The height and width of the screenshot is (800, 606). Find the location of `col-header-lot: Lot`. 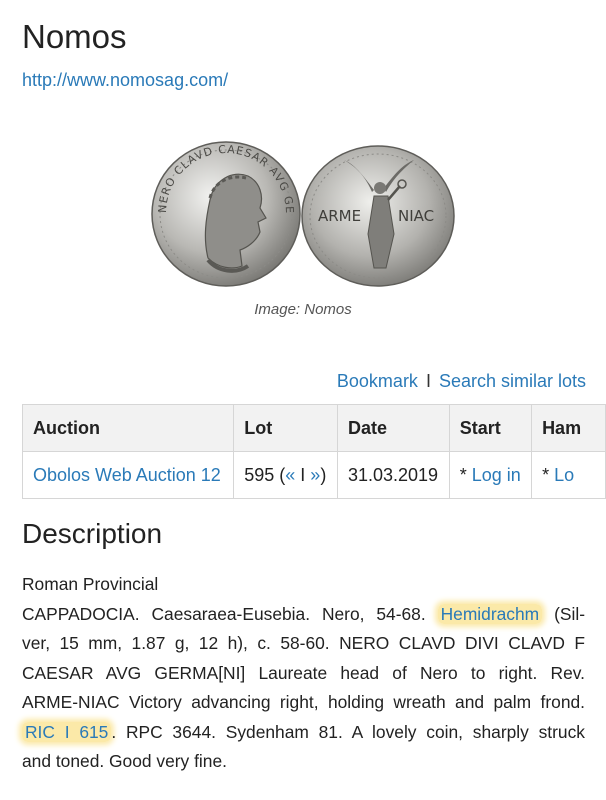

col-header-lot: Lot is located at coordinates (285, 428).